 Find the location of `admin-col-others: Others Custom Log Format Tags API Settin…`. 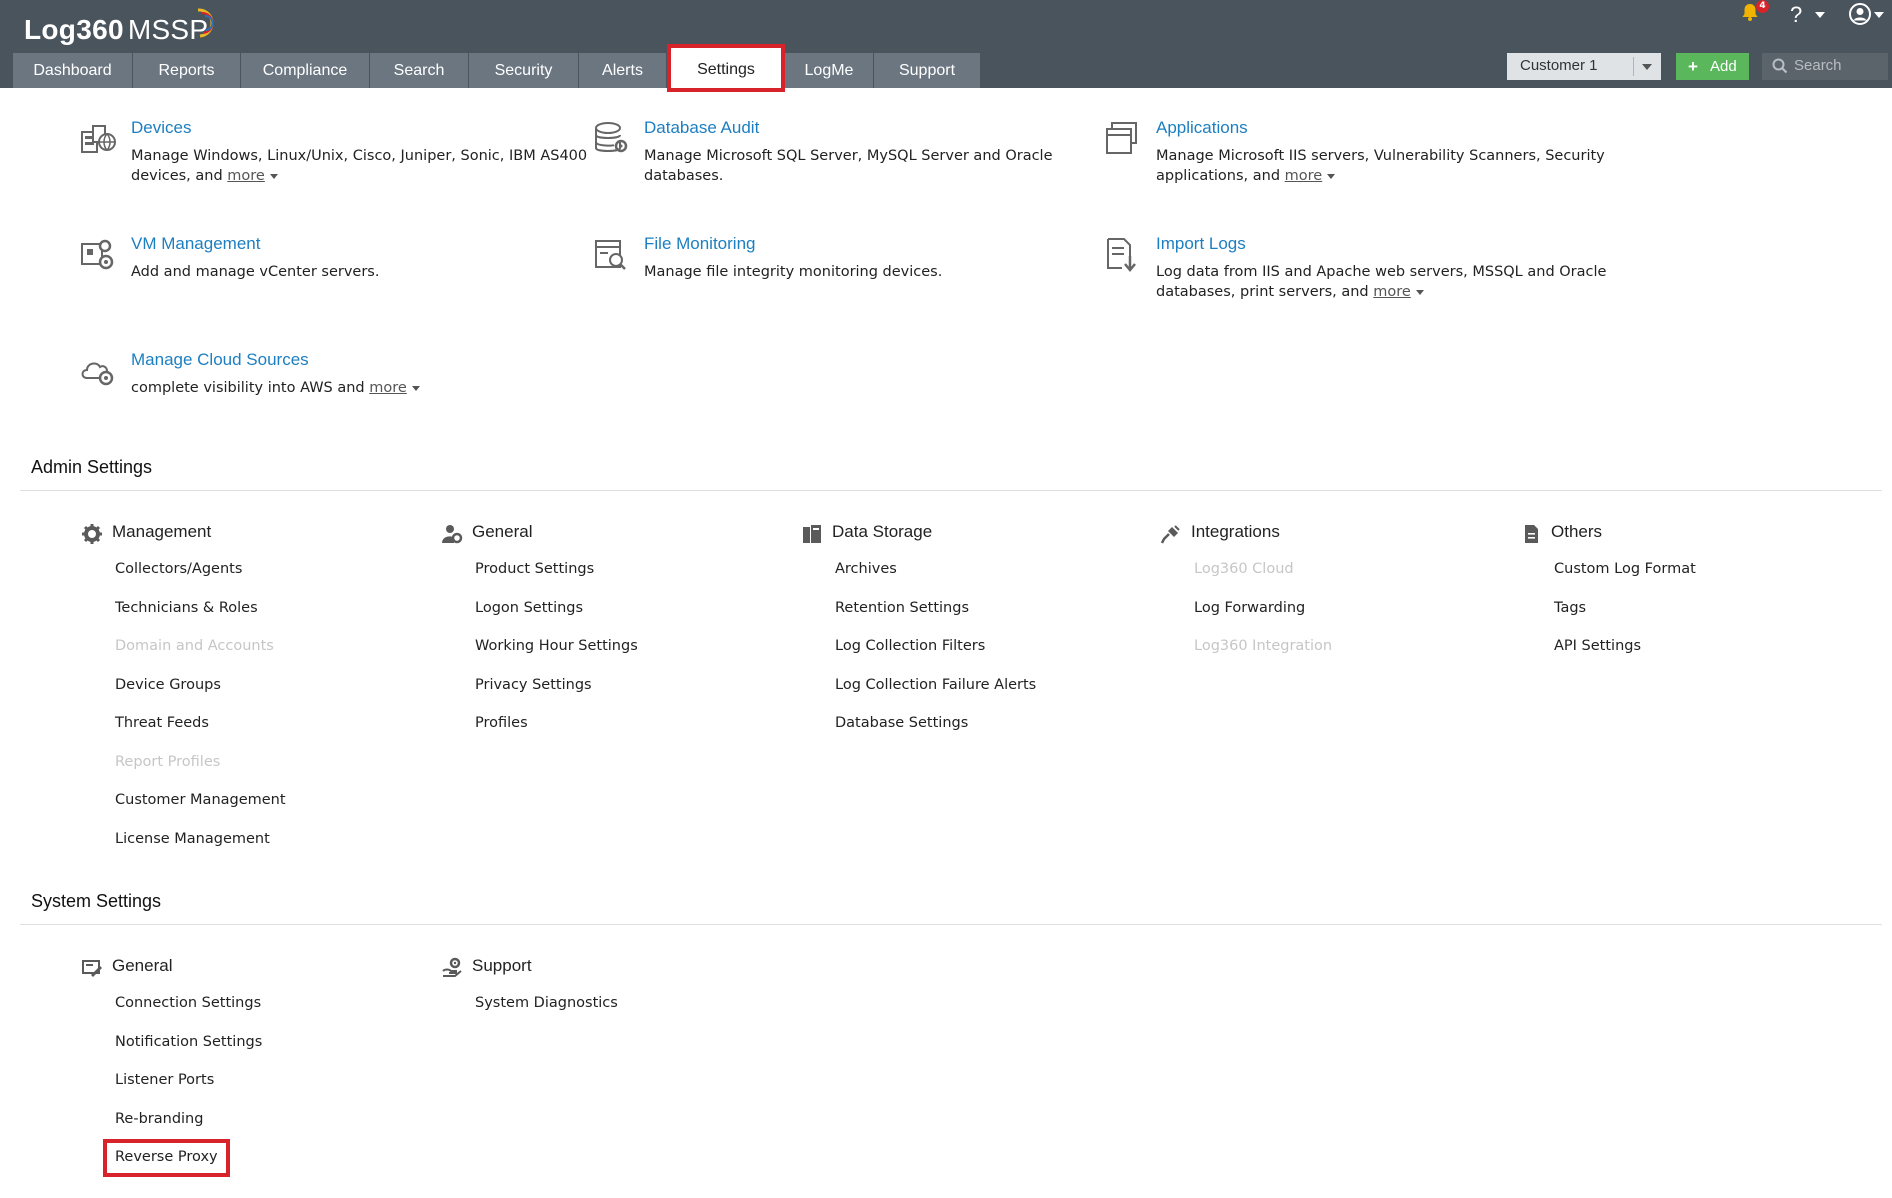

admin-col-others: Others Custom Log Format Tags API Settin… is located at coordinates (1608, 599).